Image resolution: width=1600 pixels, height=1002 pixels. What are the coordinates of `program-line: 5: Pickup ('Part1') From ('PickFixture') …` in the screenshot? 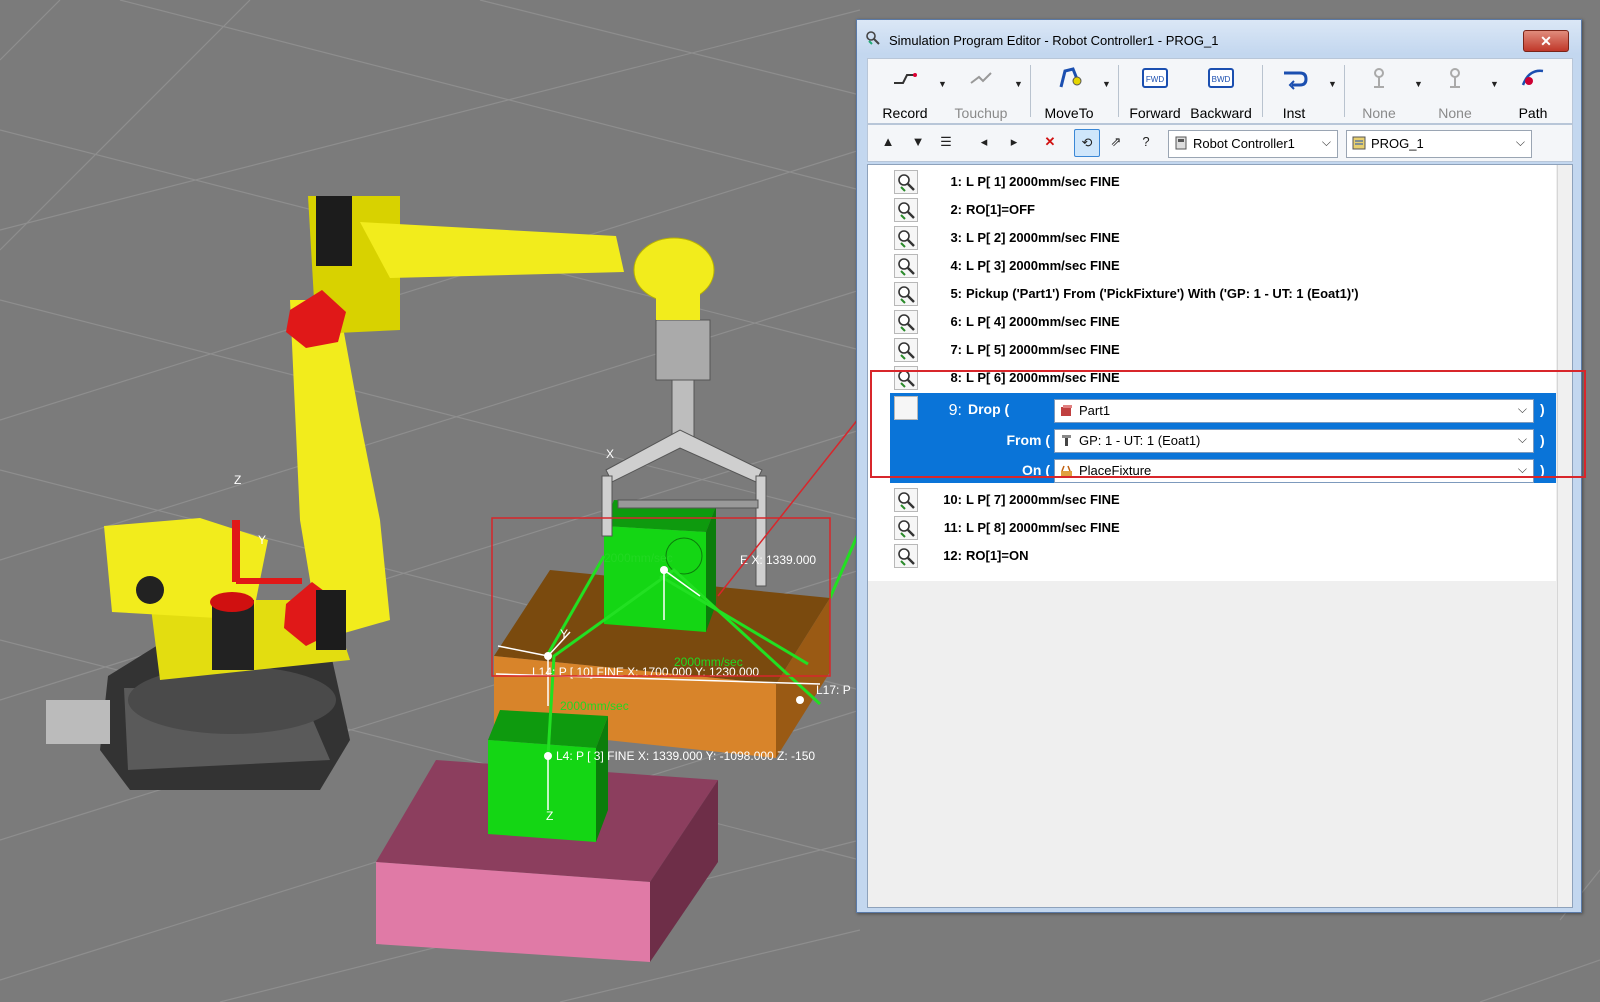 It's located at (1212, 293).